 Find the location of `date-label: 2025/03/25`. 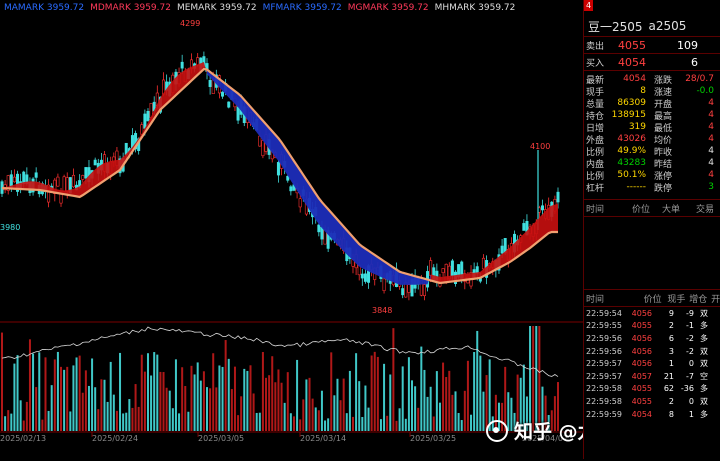

date-label: 2025/03/25 is located at coordinates (433, 438).